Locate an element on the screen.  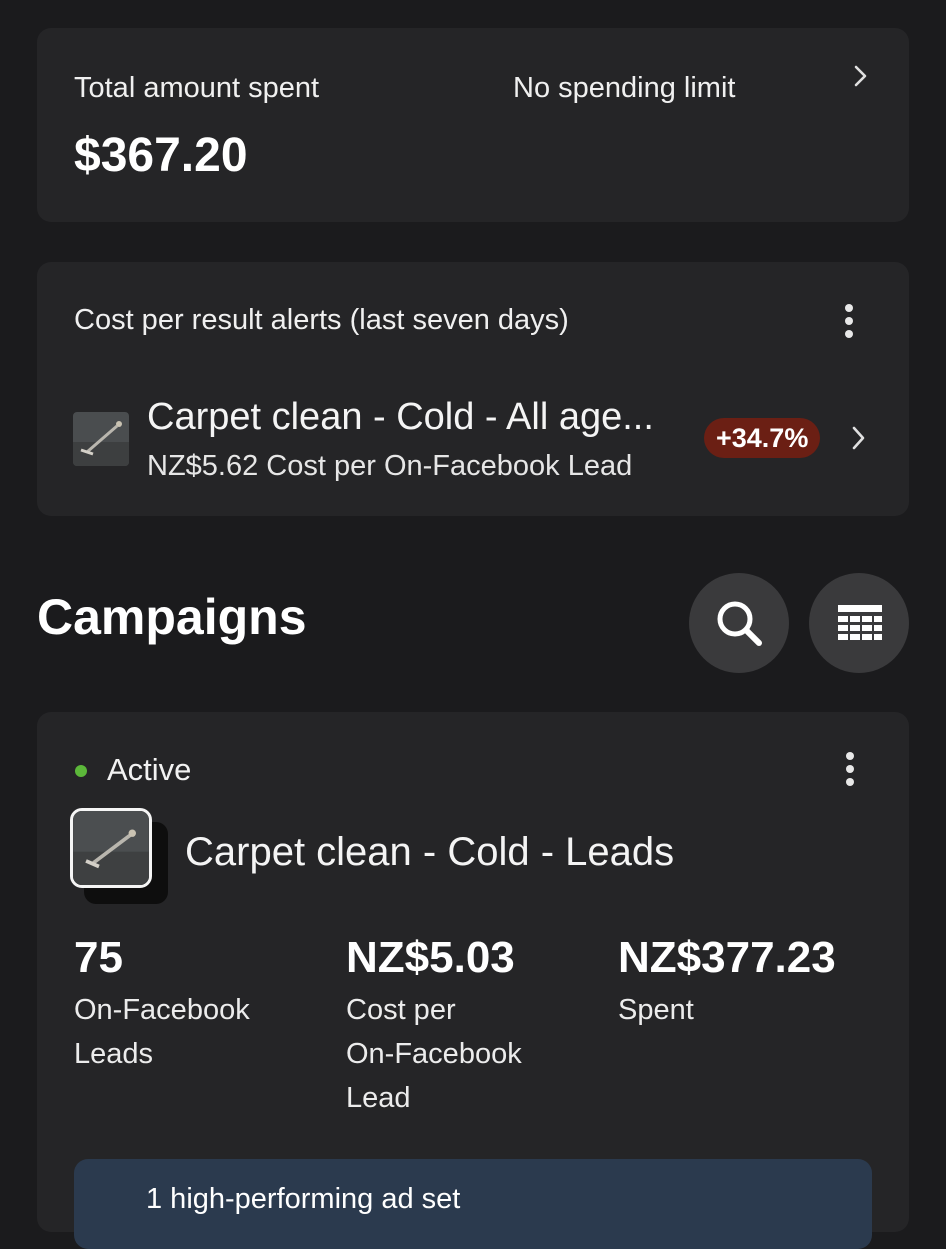
spending-limit-label: No spending limit is located at coordinates (624, 88).